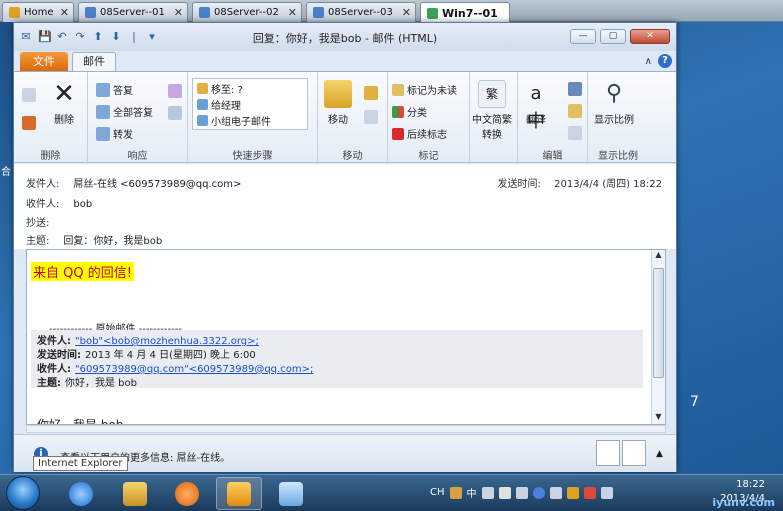  I want to click on group-label: 删除, so click(50, 156).